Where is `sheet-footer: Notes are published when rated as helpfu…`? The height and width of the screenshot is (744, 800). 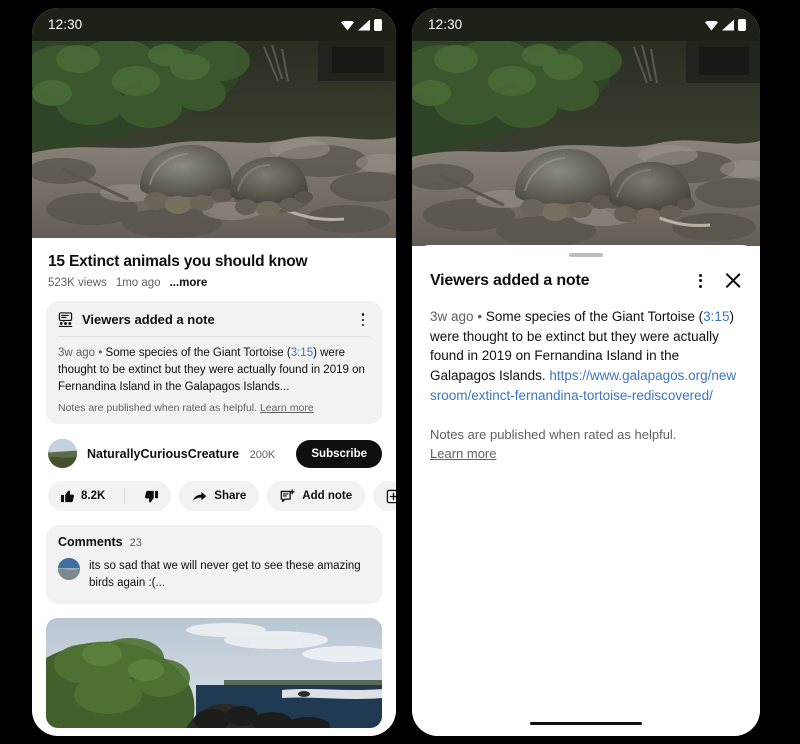
sheet-footer: Notes are published when rated as helpfu… is located at coordinates (586, 445).